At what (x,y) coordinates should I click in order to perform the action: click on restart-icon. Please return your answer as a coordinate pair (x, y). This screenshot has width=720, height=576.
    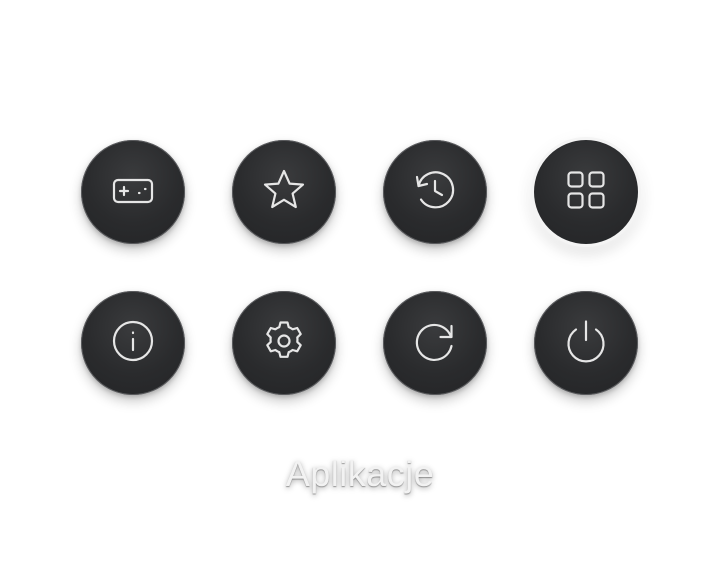
    Looking at the image, I should click on (435, 343).